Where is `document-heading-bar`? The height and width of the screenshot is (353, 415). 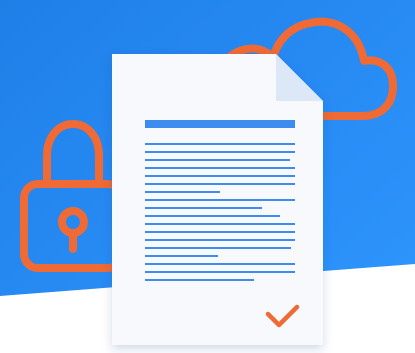 document-heading-bar is located at coordinates (220, 124).